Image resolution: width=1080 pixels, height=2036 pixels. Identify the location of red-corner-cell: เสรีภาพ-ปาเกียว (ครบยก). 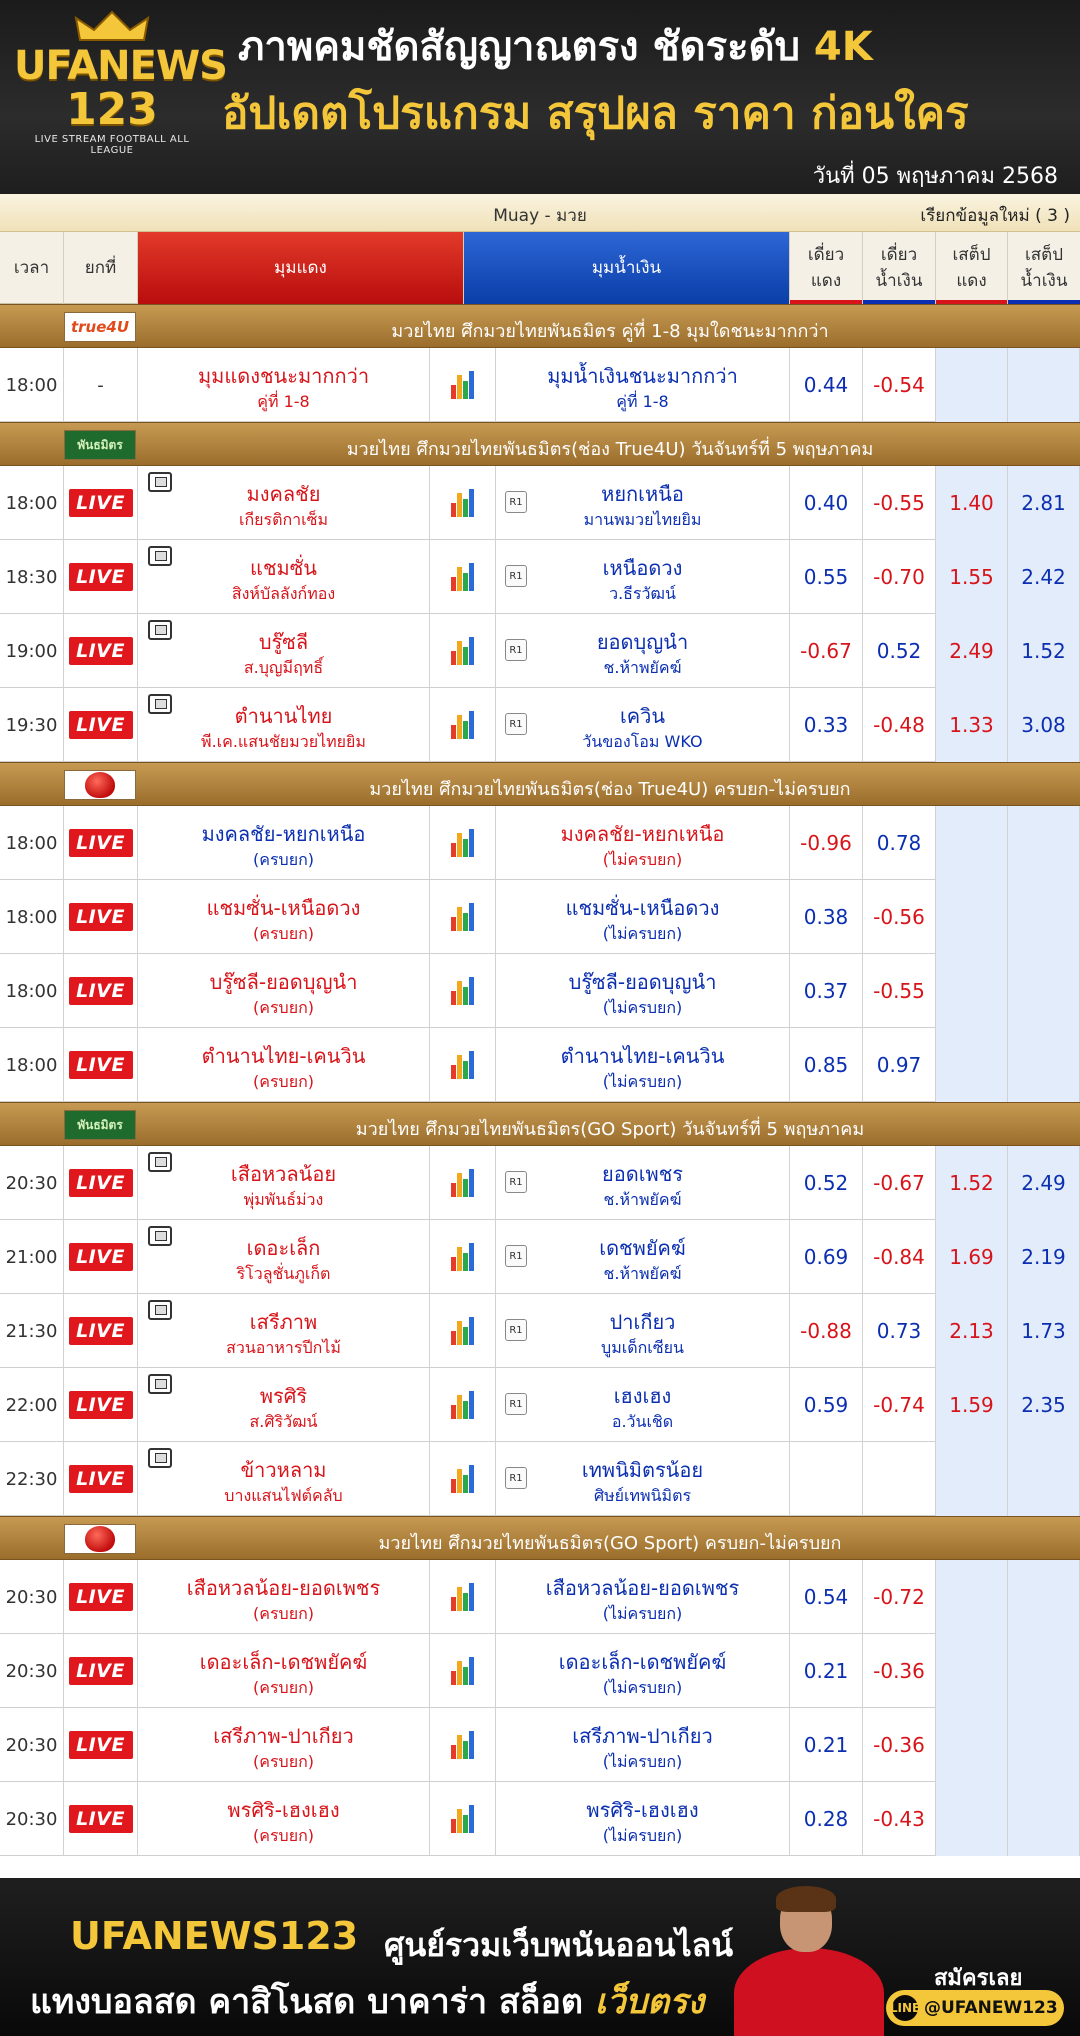
(284, 1745).